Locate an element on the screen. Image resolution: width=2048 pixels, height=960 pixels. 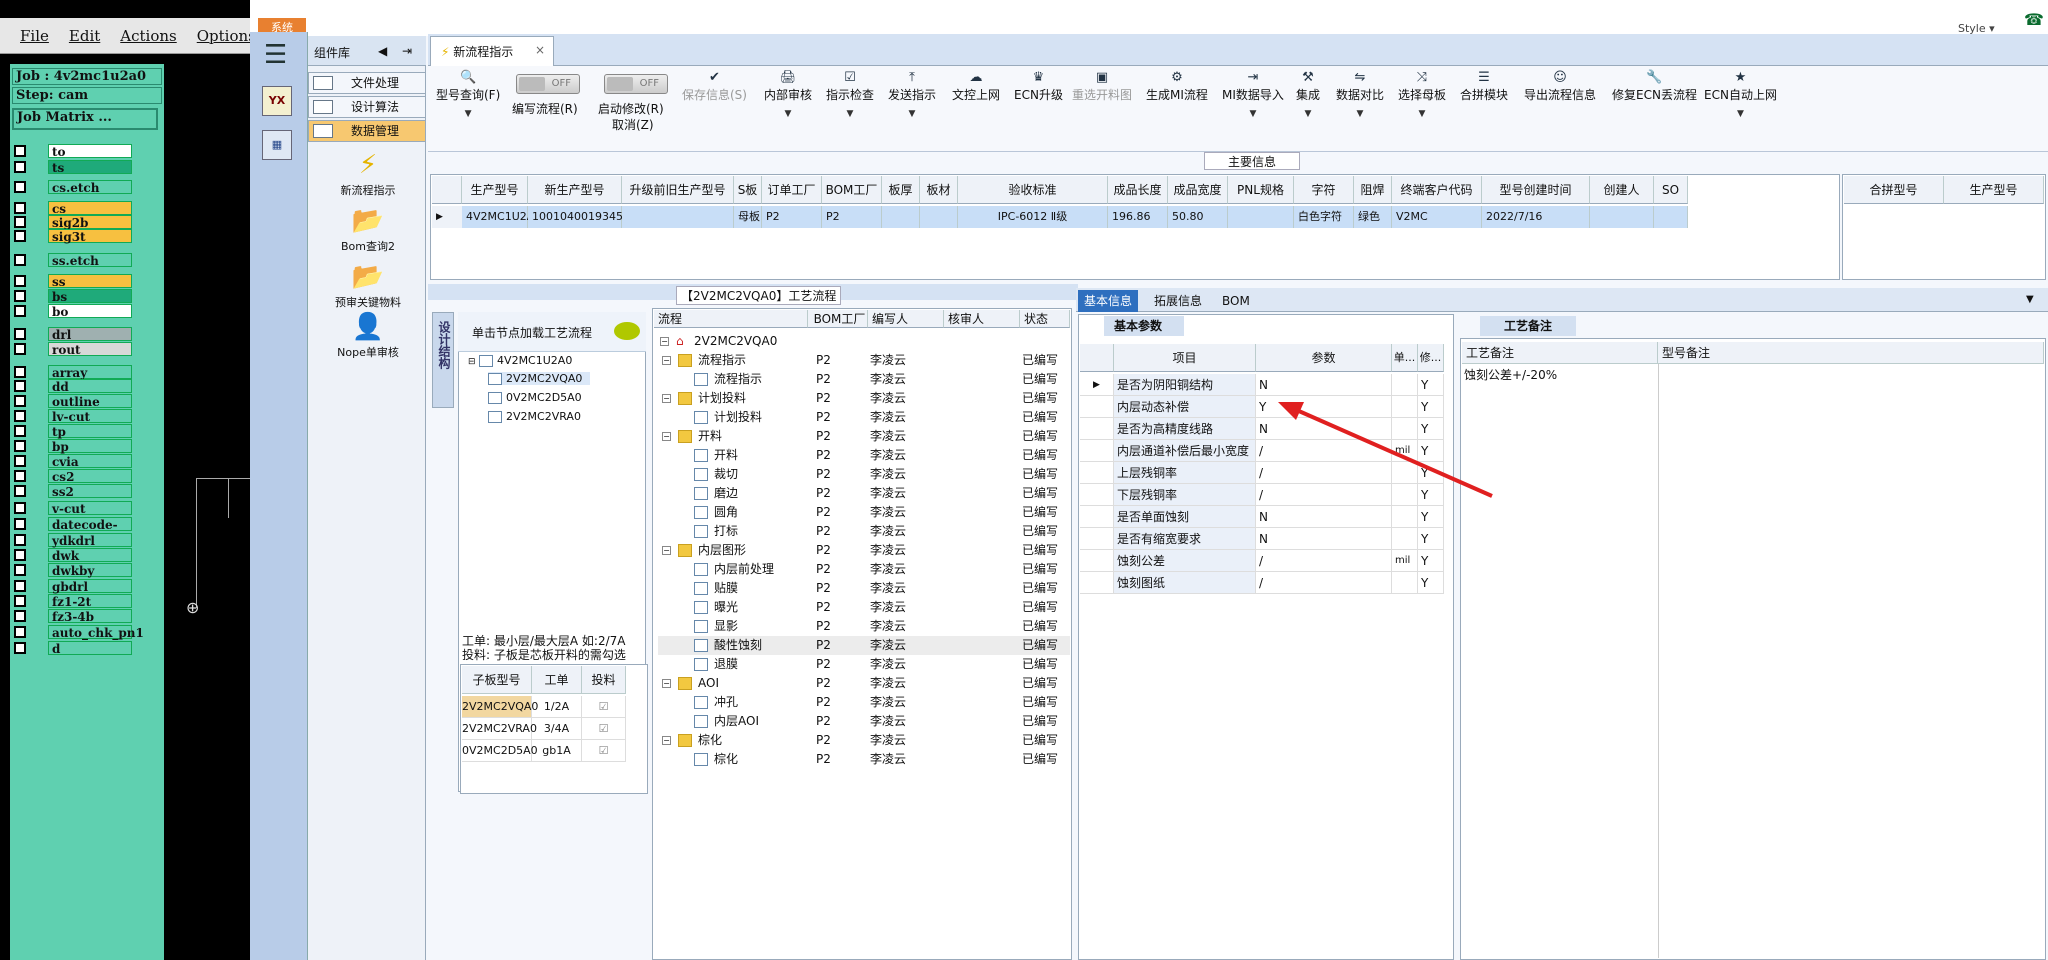
merge-header: 合拼型号 is located at coordinates (1894, 190).